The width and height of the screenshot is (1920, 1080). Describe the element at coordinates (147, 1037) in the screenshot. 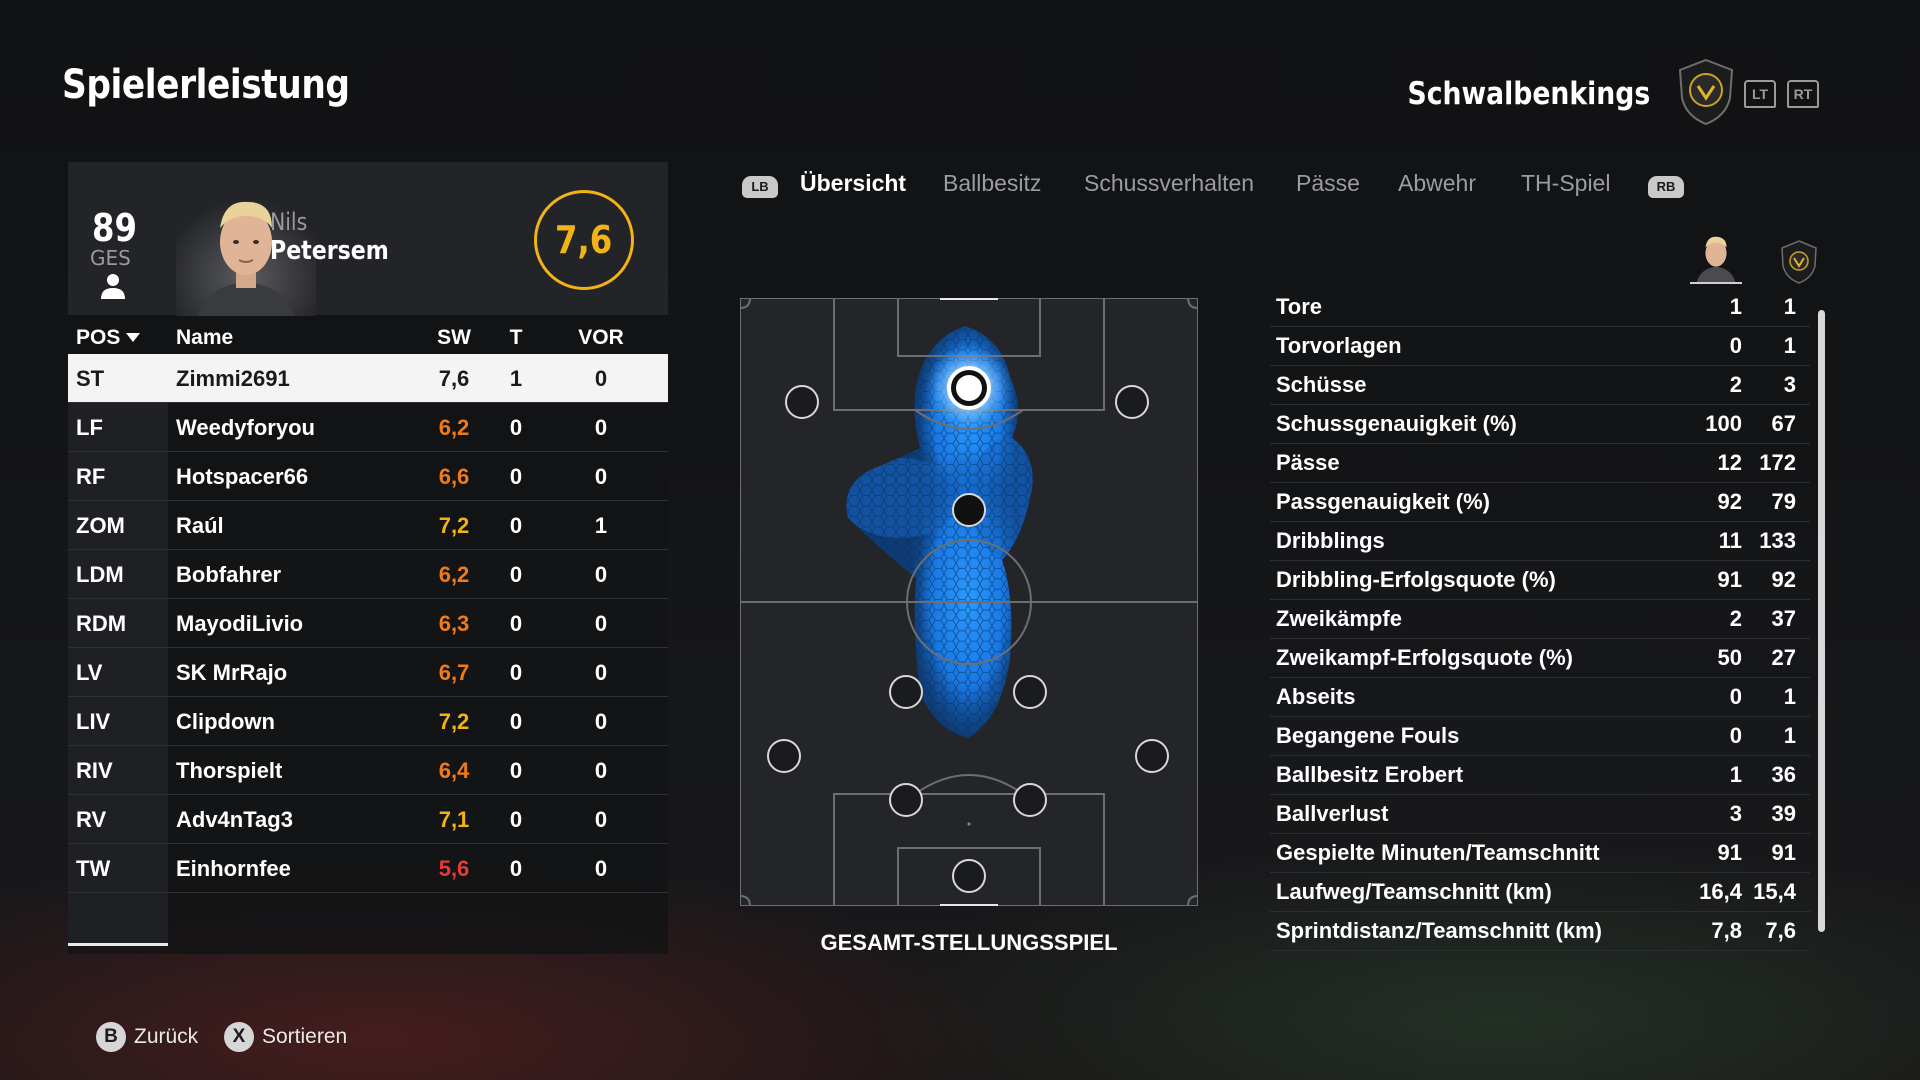

I see `back-button: B Zurück` at that location.